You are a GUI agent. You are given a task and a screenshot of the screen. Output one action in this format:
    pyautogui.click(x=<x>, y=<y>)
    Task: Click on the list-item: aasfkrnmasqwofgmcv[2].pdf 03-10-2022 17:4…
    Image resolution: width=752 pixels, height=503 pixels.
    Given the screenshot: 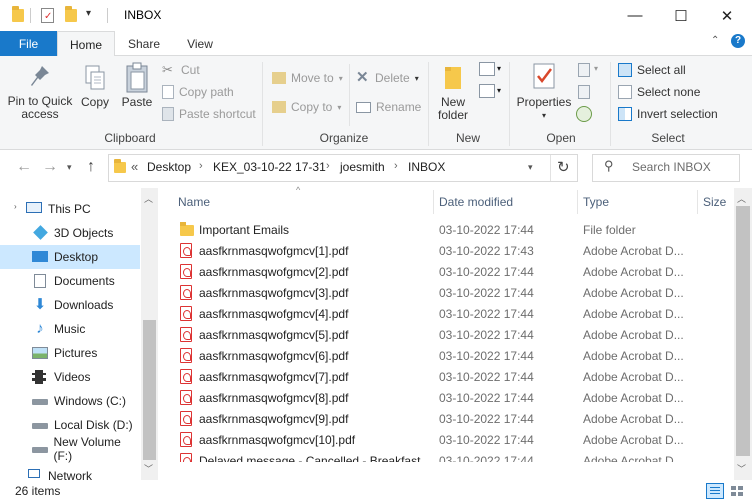 What is the action you would take?
    pyautogui.click(x=454, y=272)
    